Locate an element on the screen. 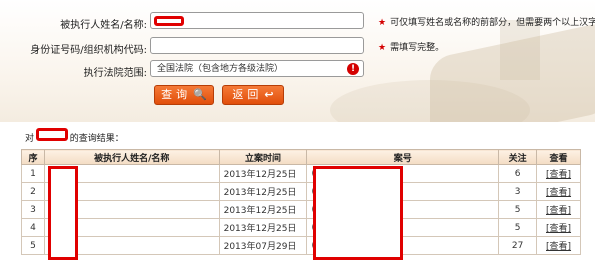 The width and height of the screenshot is (595, 260). table-header-row: 序 被执行人姓名/名称 立案时间 案号 关注 查看 is located at coordinates (301, 157).